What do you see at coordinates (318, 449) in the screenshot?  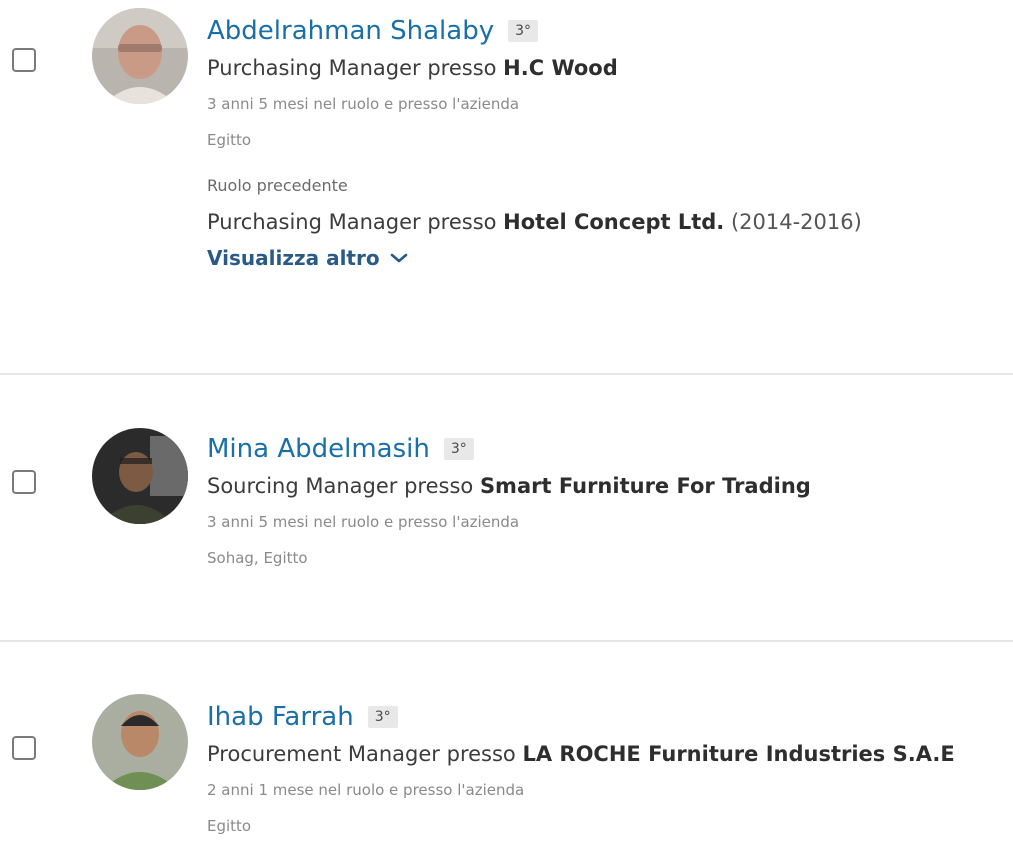 I see `profile-name-link: Mina Abdelmasih` at bounding box center [318, 449].